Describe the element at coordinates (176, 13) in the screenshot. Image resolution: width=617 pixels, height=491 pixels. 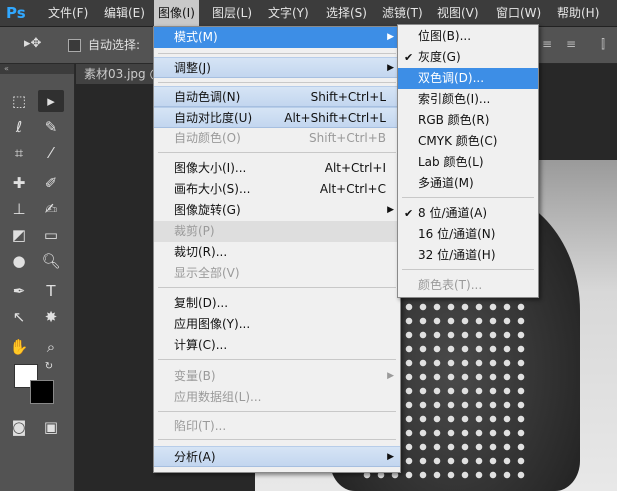
I see `menu-image: 图像(I)` at that location.